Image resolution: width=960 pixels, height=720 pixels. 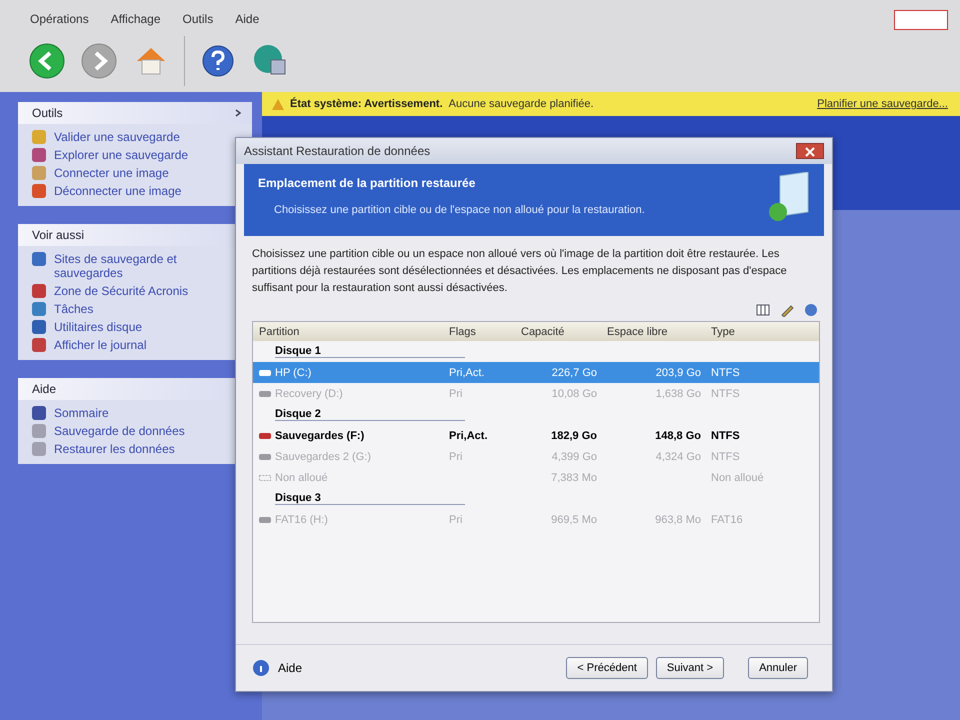 I want to click on cancel-button: Annuler, so click(x=778, y=668).